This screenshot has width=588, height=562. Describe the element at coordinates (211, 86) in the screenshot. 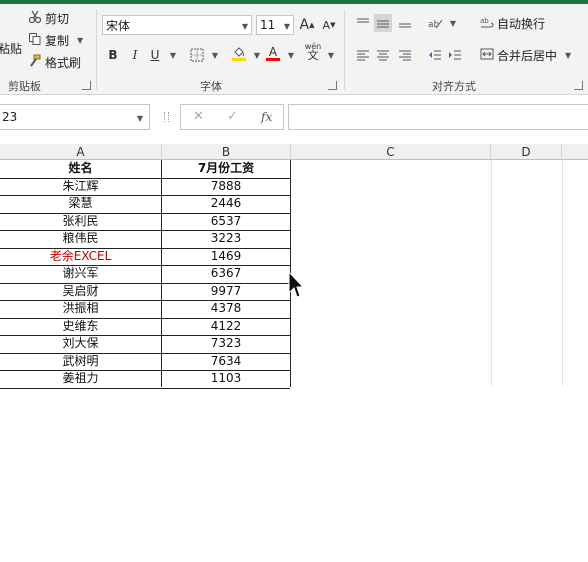

I see `font-group-label: 字体` at that location.